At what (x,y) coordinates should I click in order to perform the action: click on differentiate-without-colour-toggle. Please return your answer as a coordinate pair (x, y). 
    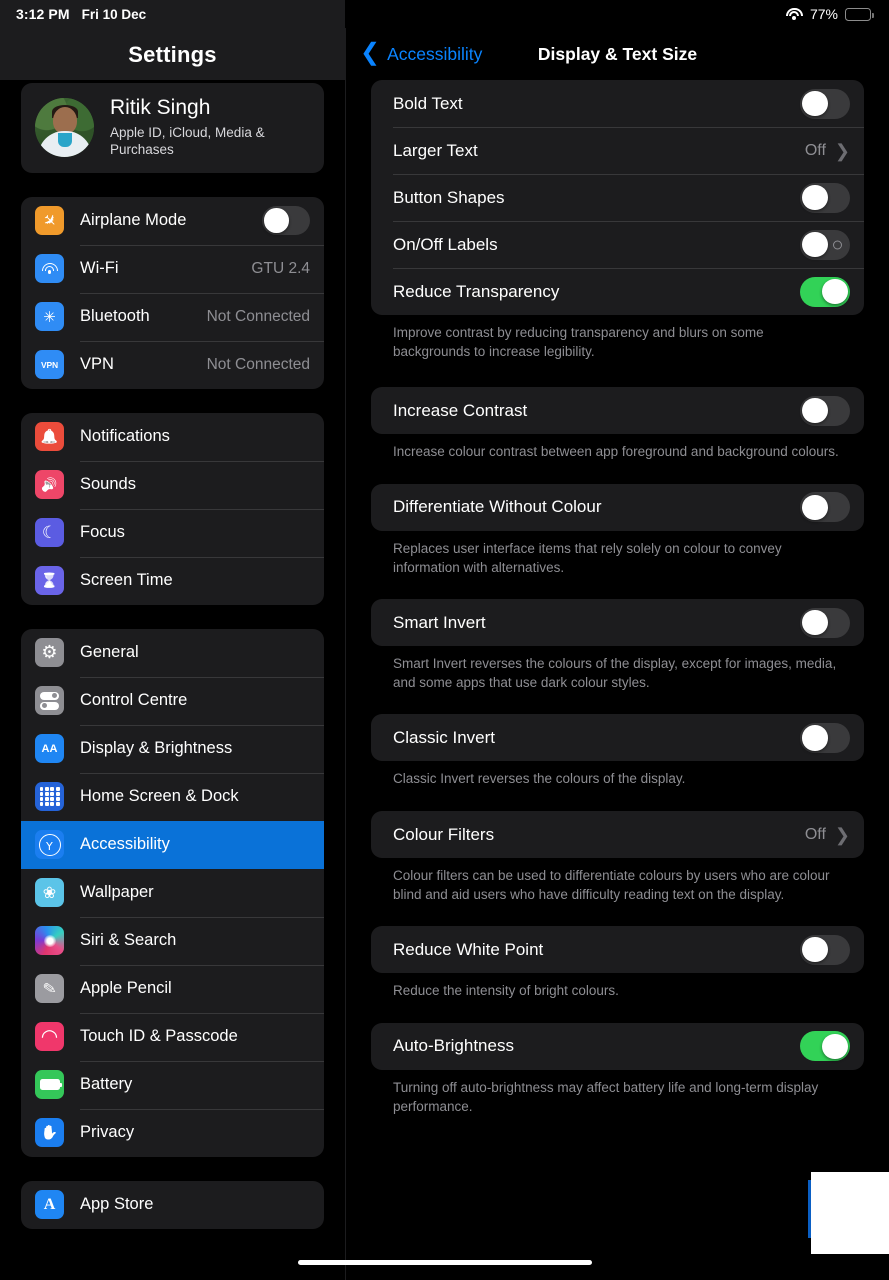
    Looking at the image, I should click on (825, 507).